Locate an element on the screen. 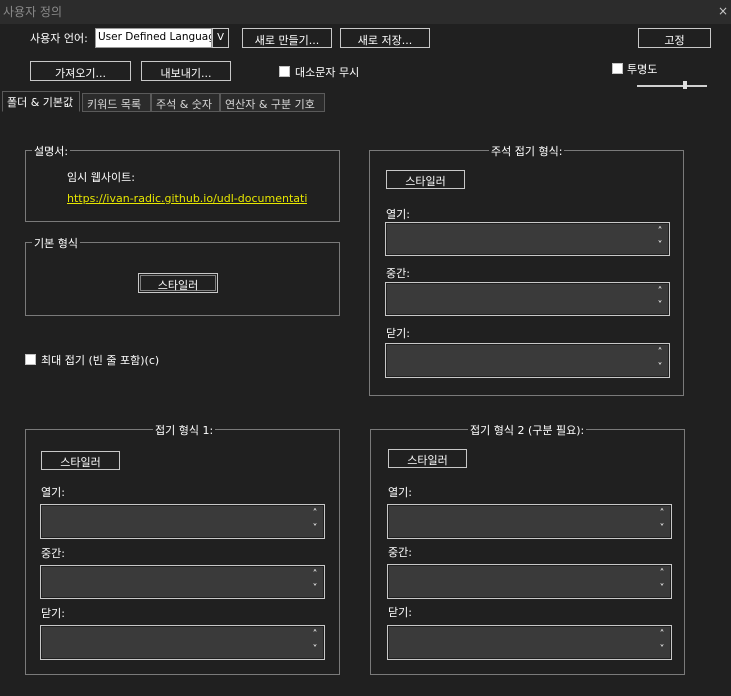  fold1-close-label: 닫기: is located at coordinates (53, 613).